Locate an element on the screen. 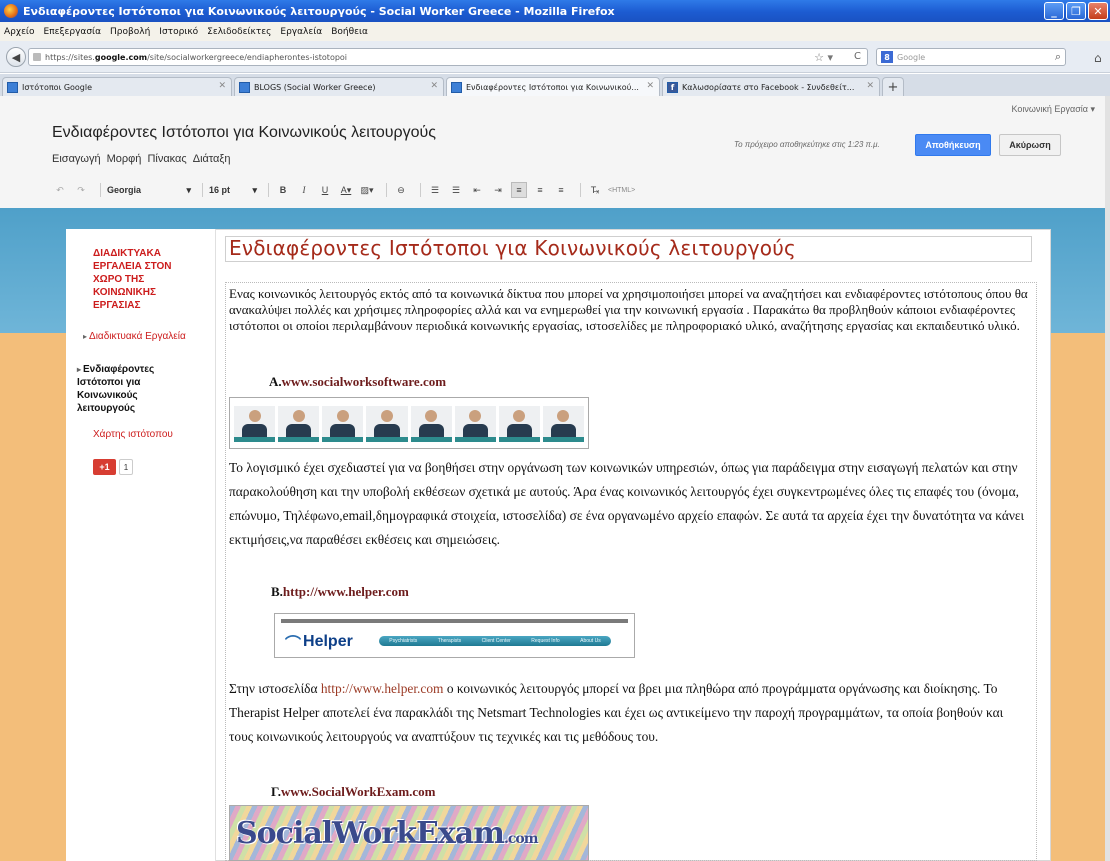  font-size-value: 16 pt is located at coordinates (220, 190).